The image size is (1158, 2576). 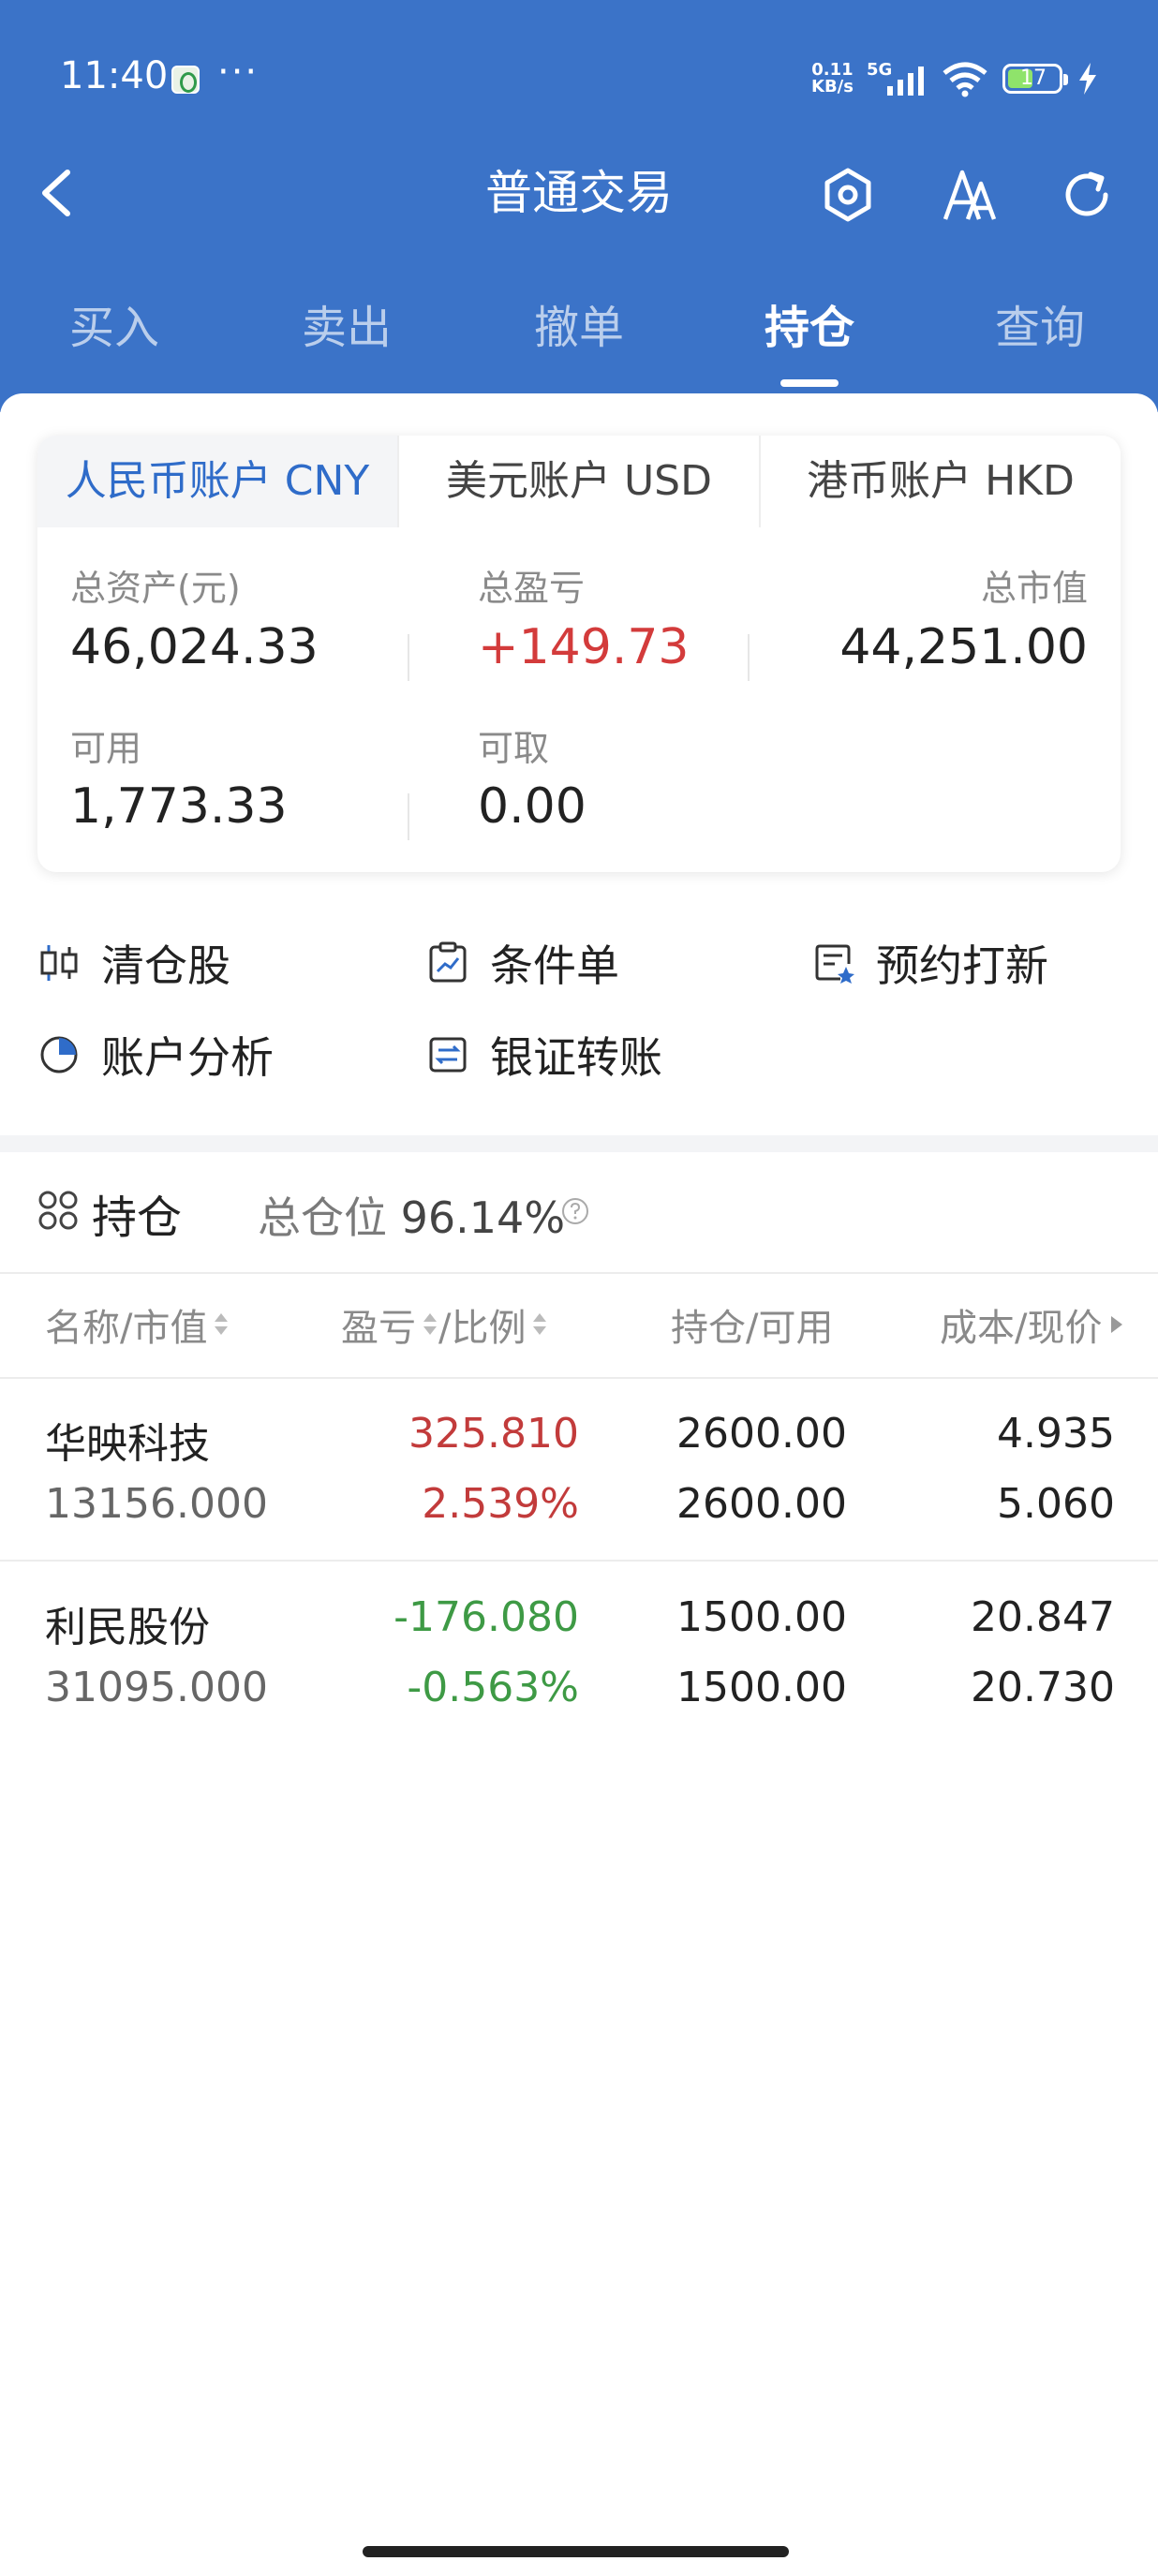 I want to click on position-ratio: 总仓位 96.14%, so click(x=412, y=1215).